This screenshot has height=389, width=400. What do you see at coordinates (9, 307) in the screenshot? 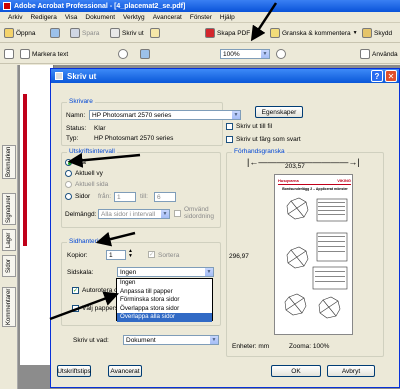
I see `tab-comments: Kommentarer` at bounding box center [9, 307].